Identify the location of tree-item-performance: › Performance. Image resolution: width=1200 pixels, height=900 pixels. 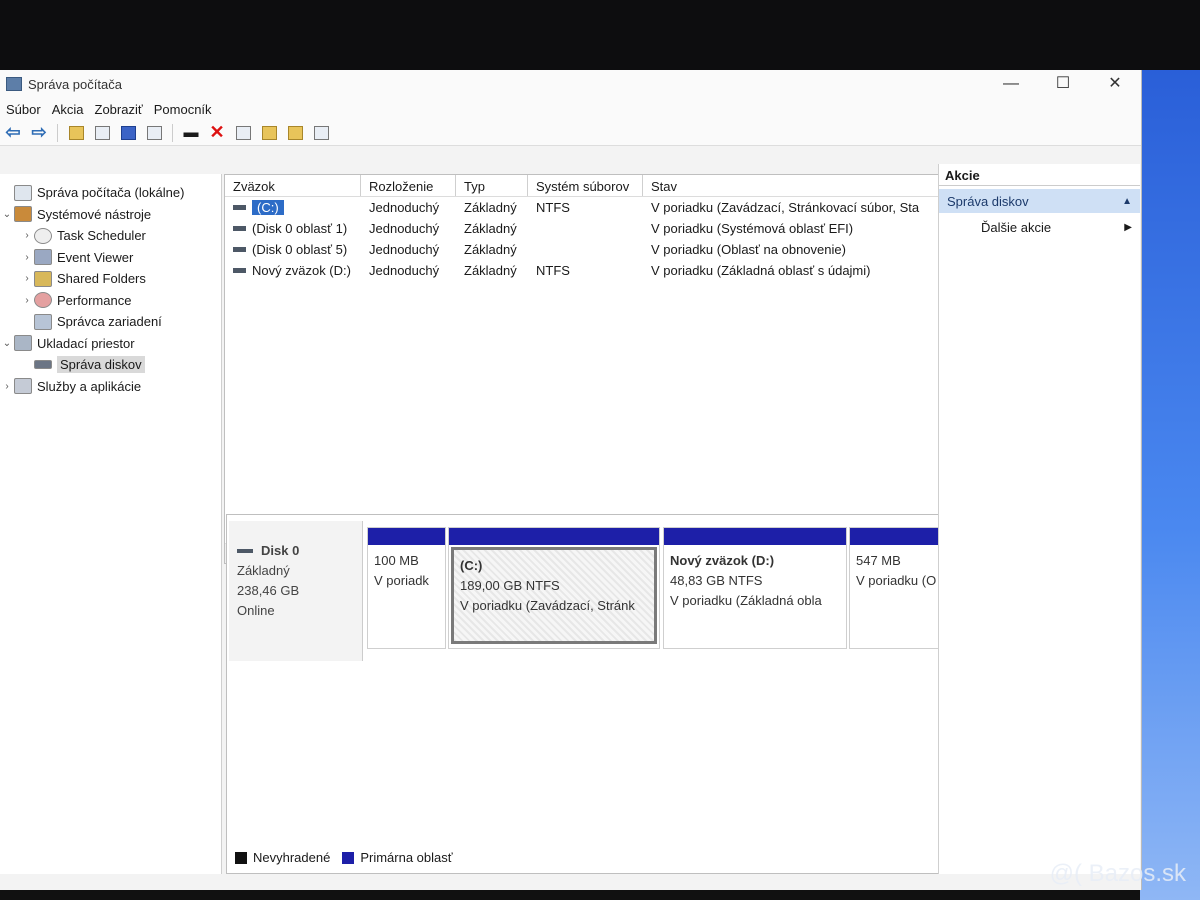
(110, 301).